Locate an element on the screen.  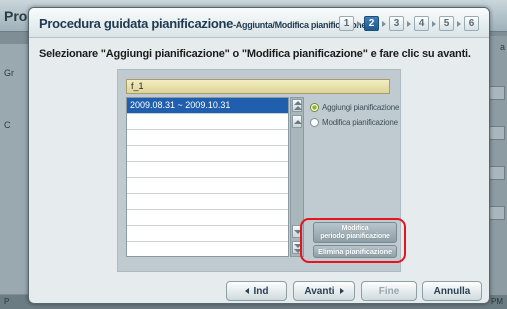
modify-schedule-radio is located at coordinates (314, 122).